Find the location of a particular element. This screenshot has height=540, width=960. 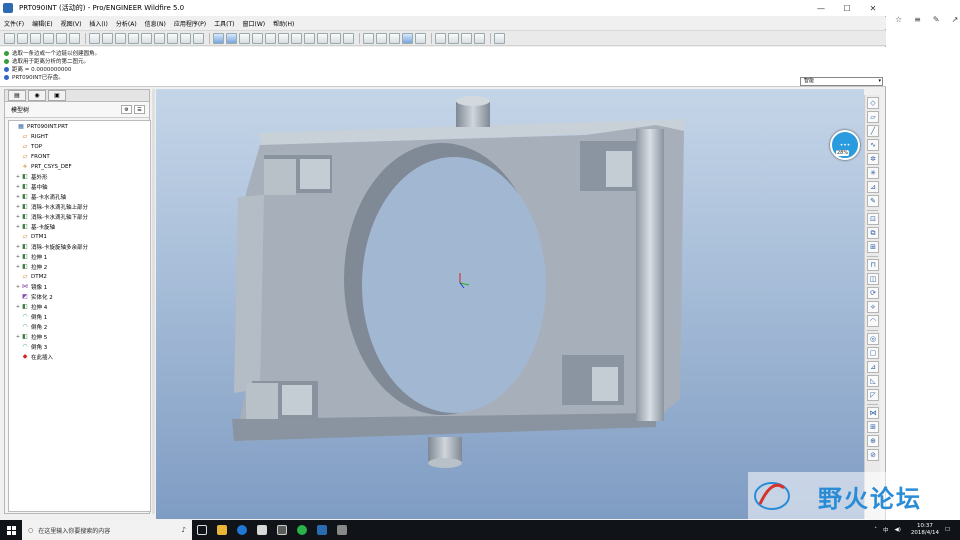

tree-item: + ◧ 拉伸 1 is located at coordinates (79, 257).